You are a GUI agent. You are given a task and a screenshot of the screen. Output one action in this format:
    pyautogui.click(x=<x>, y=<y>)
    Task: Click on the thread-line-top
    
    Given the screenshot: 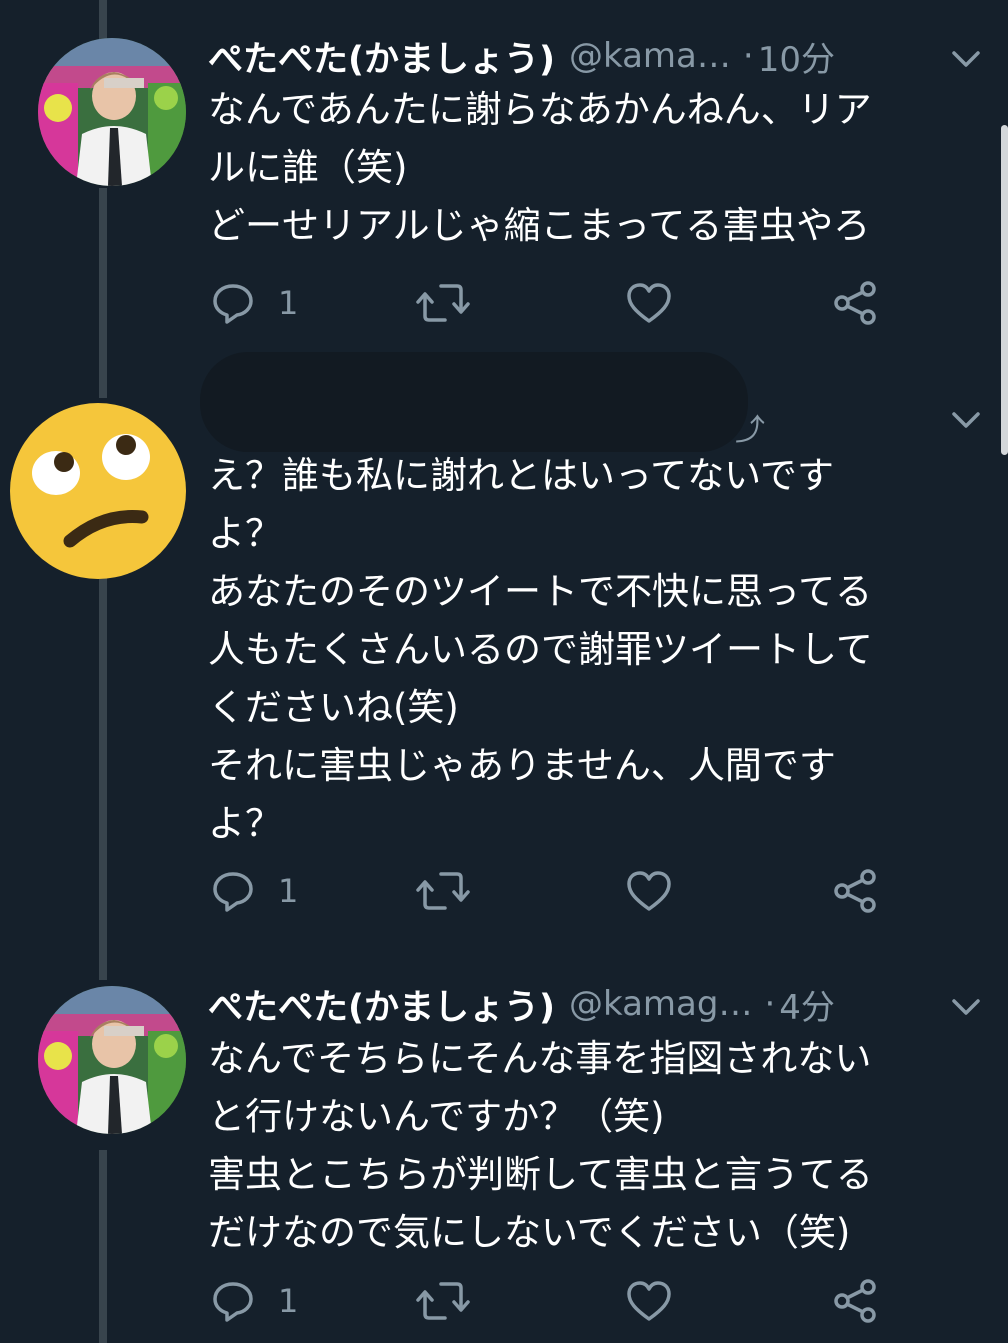 What is the action you would take?
    pyautogui.click(x=103, y=20)
    